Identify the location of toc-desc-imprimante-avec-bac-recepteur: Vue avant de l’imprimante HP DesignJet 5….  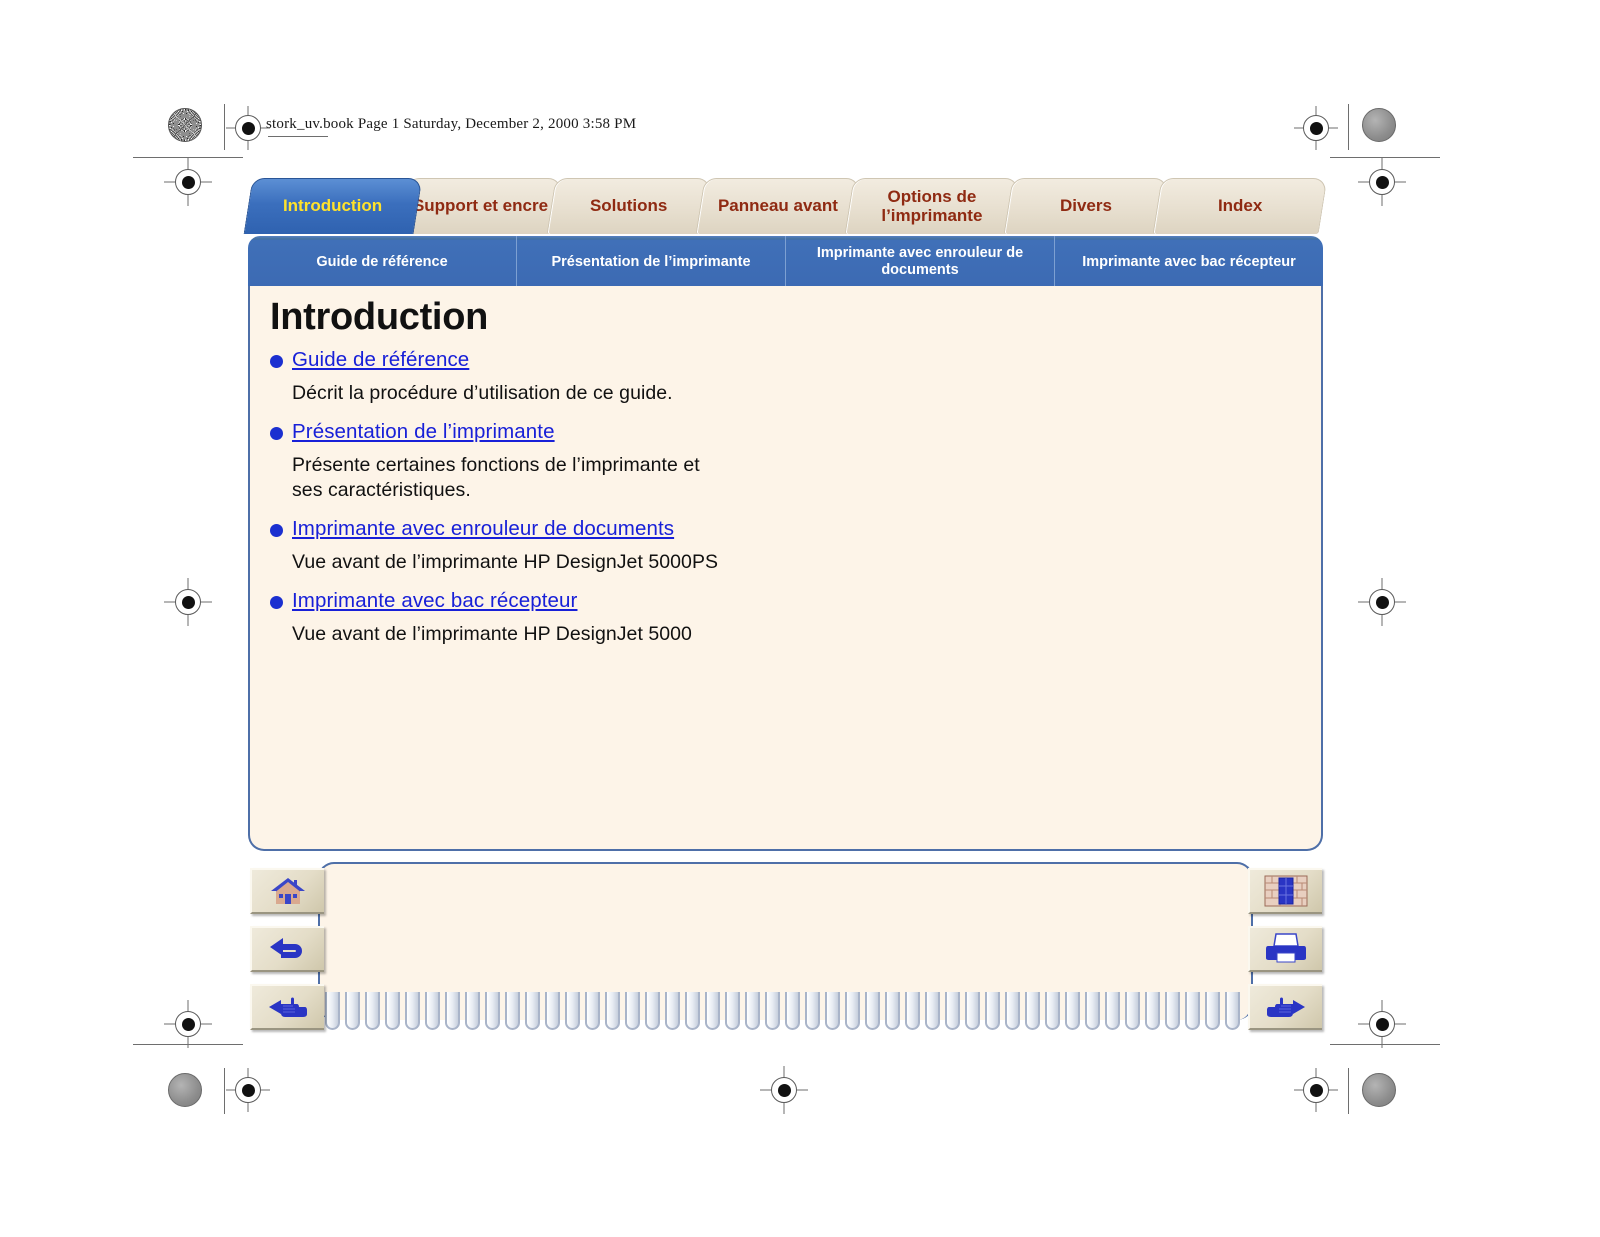
(492, 633).